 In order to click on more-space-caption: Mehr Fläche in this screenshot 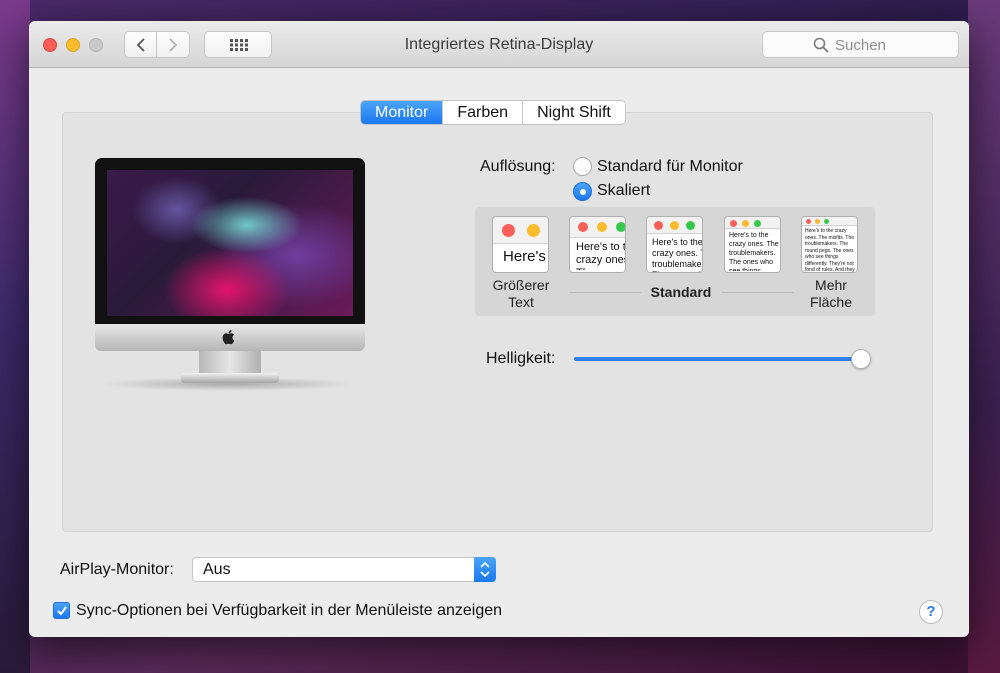, I will do `click(831, 294)`.